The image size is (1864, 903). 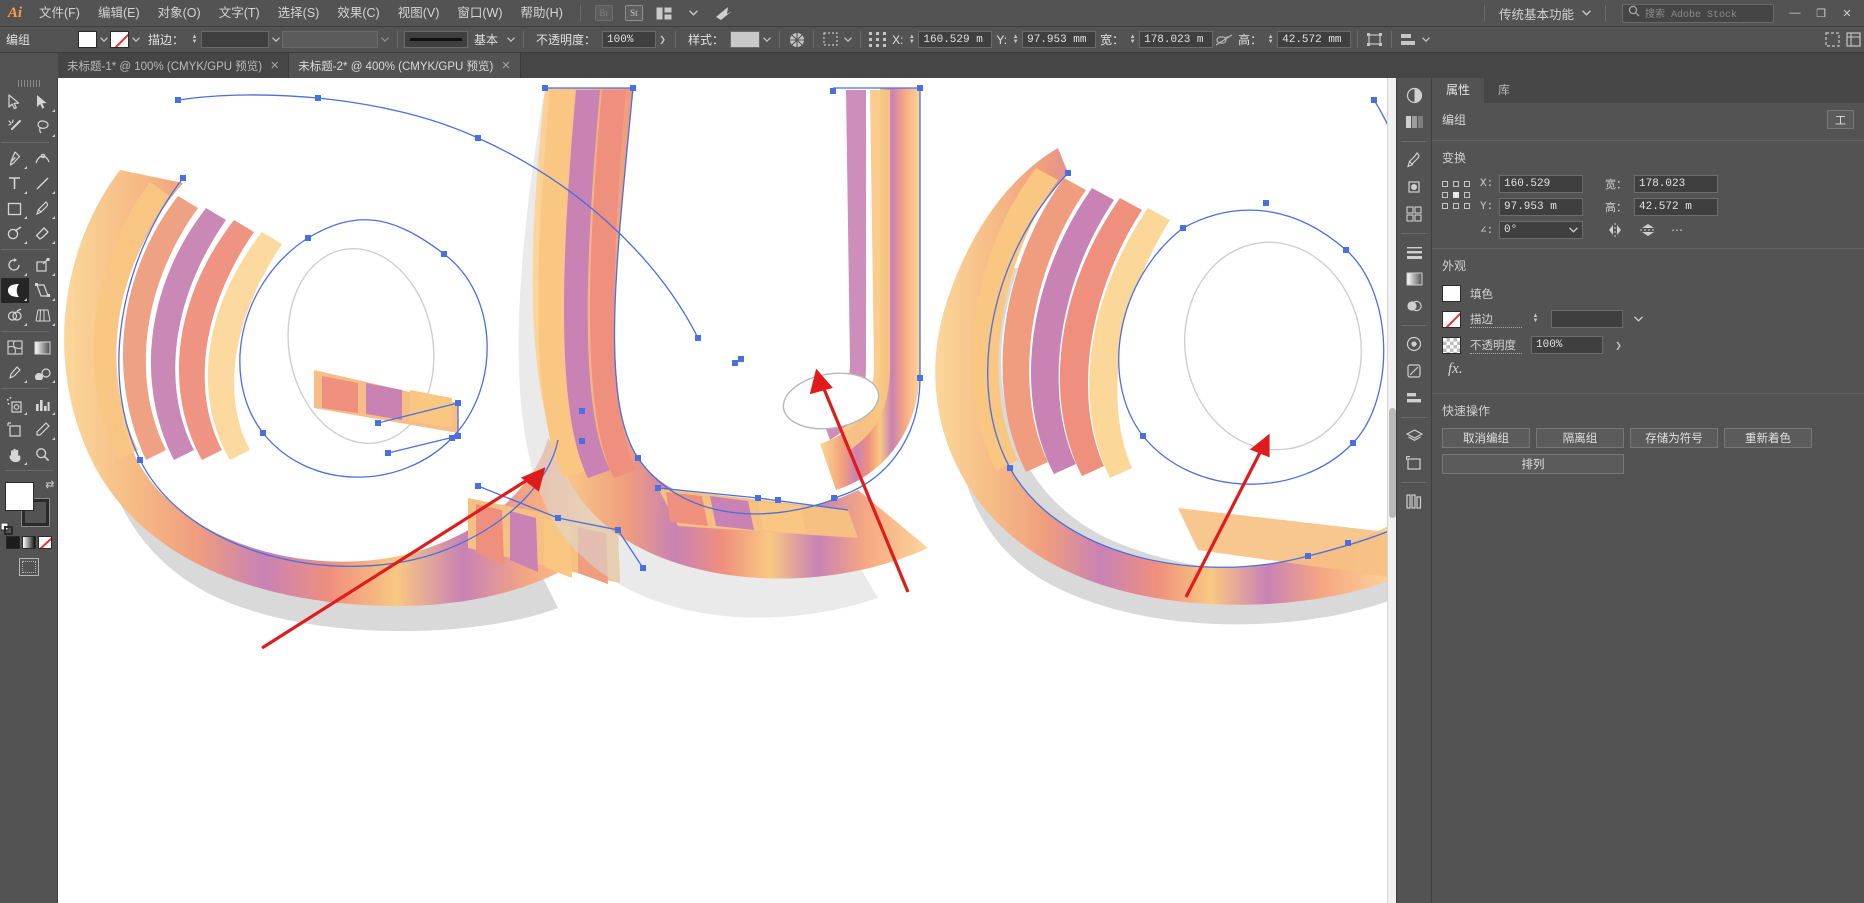 What do you see at coordinates (1445, 206) in the screenshot?
I see `ref-pt-bl` at bounding box center [1445, 206].